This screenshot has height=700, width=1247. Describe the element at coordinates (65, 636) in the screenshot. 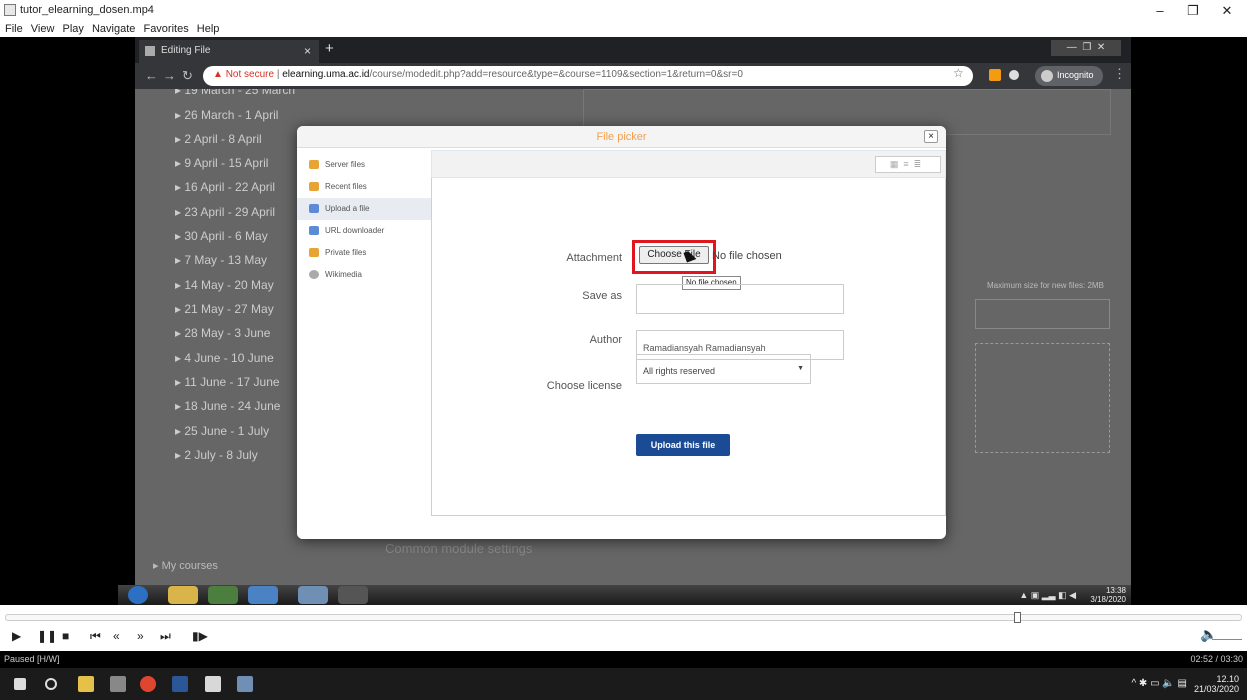

I see `stop-icon: ■` at that location.